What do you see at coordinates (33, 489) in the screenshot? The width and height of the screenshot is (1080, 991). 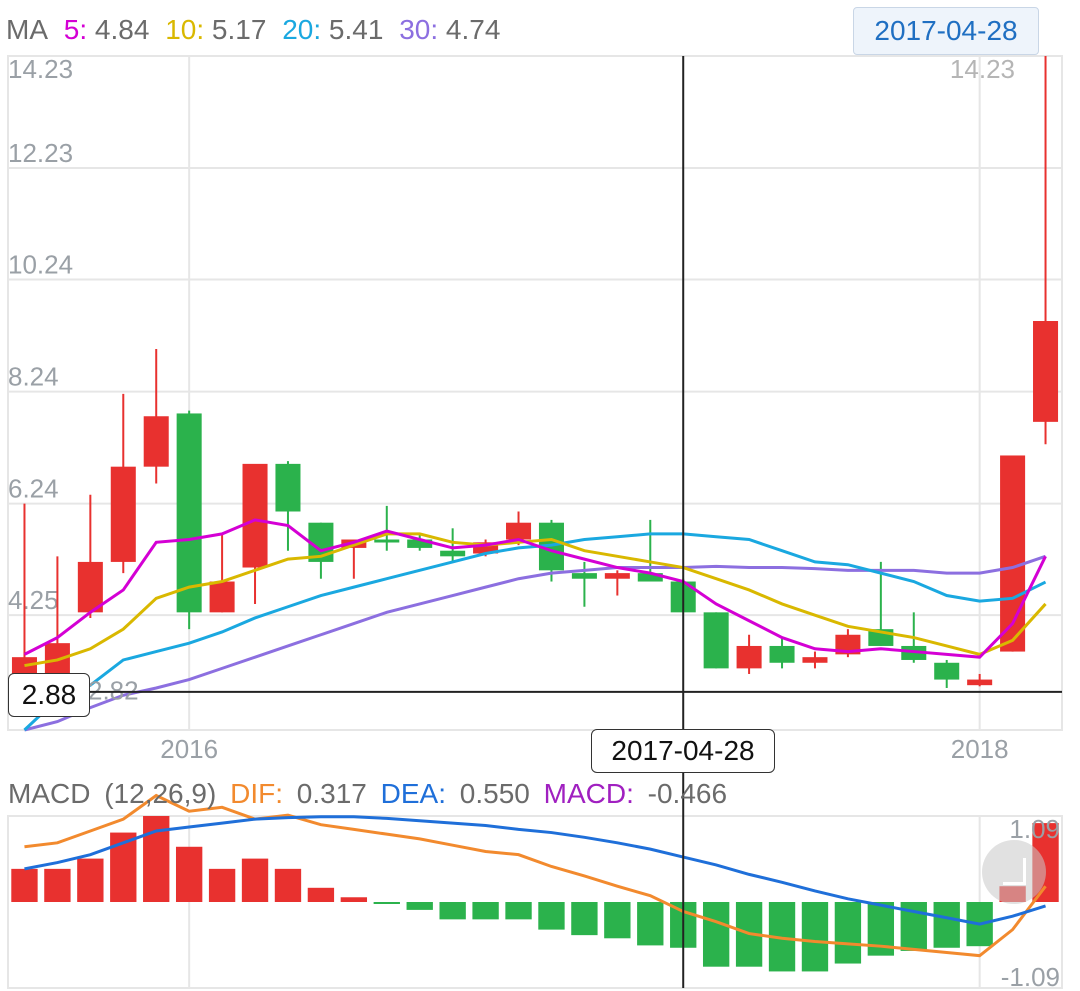 I see `y-tick-label: 6.24` at bounding box center [33, 489].